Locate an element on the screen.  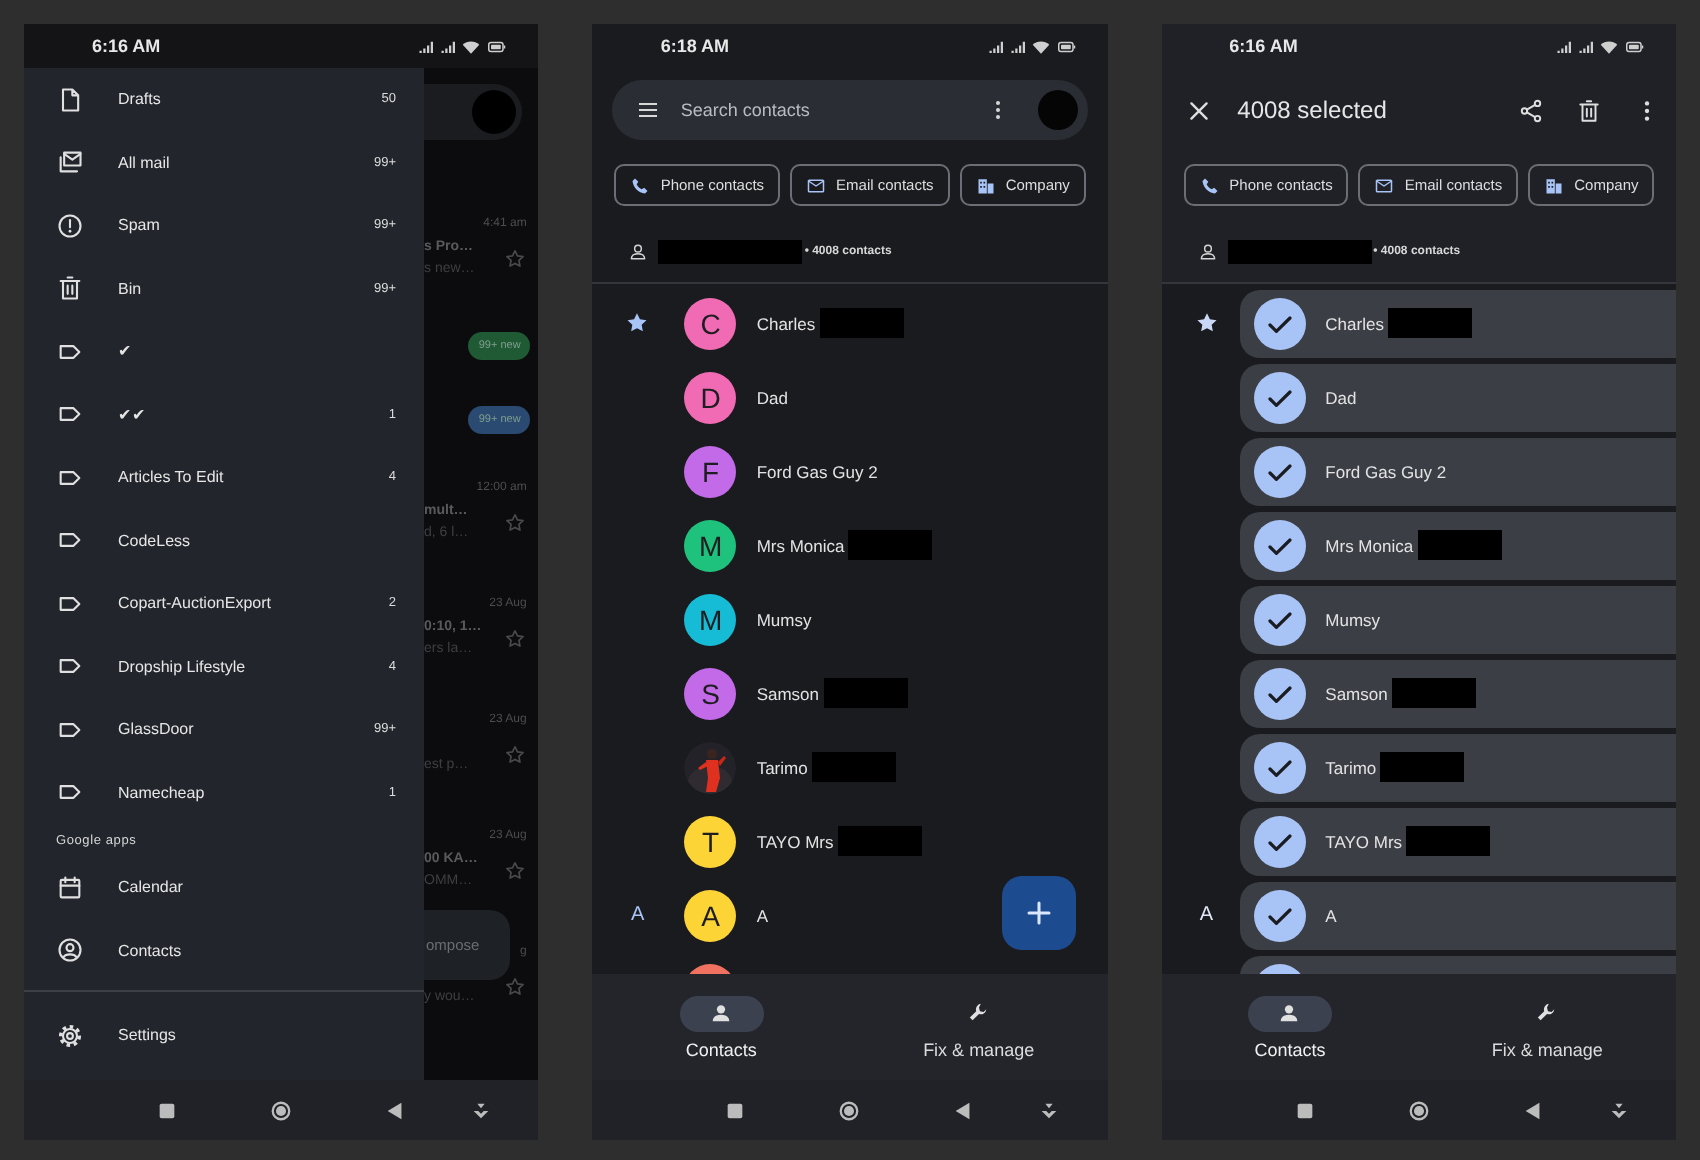
drawer-item-label: Dropship Lifestyle is located at coordinates (182, 666).